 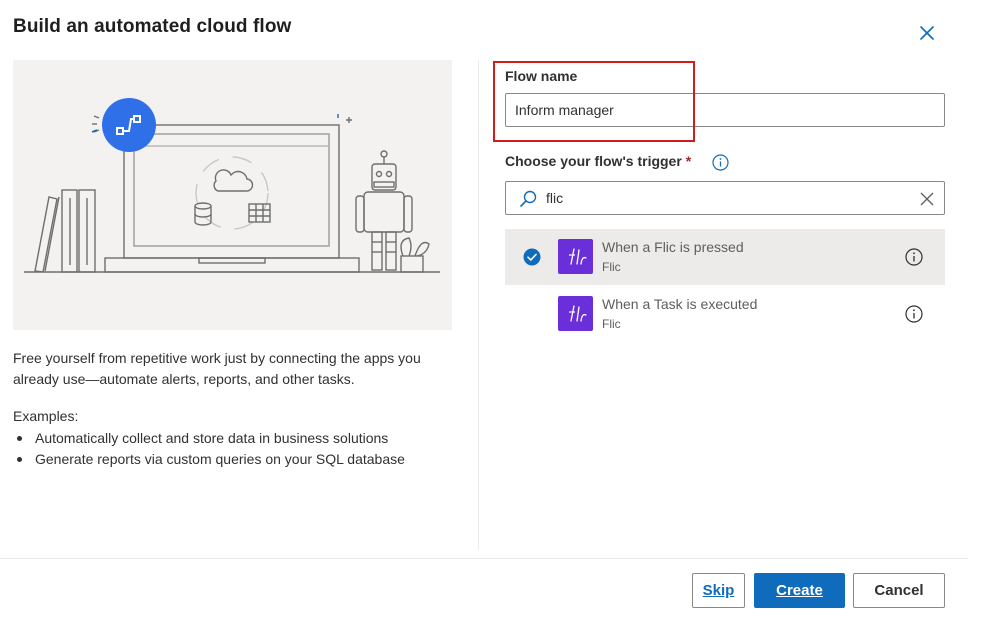 I want to click on close-button, so click(x=927, y=33).